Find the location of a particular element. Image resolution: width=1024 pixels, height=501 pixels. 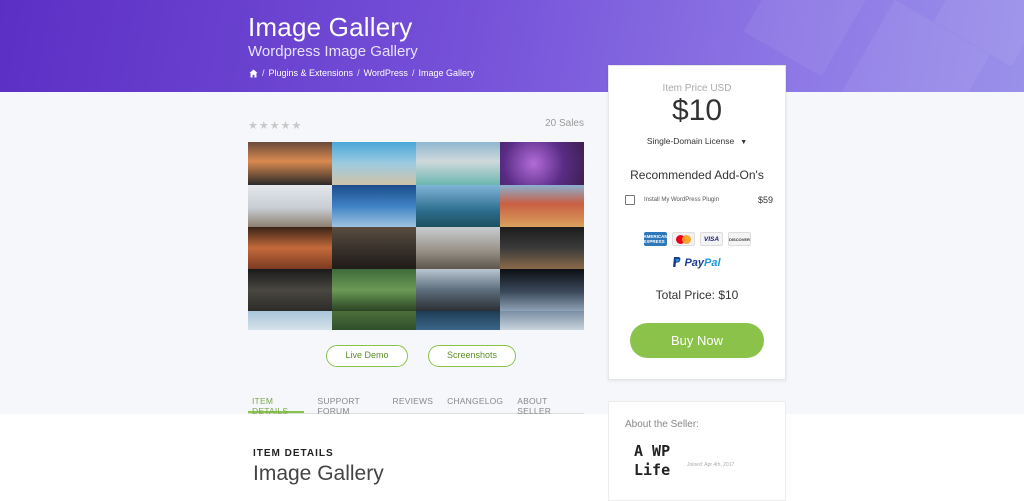

addon-checkbox is located at coordinates (630, 200).